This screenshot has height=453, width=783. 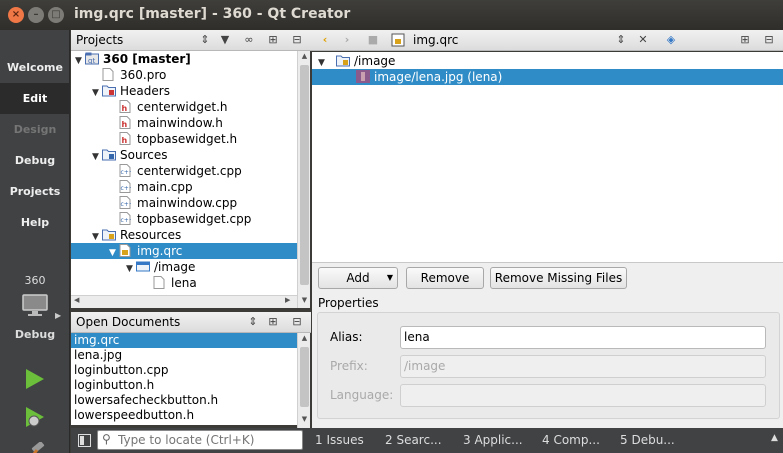 I want to click on mode-edit: Edit, so click(x=35, y=98).